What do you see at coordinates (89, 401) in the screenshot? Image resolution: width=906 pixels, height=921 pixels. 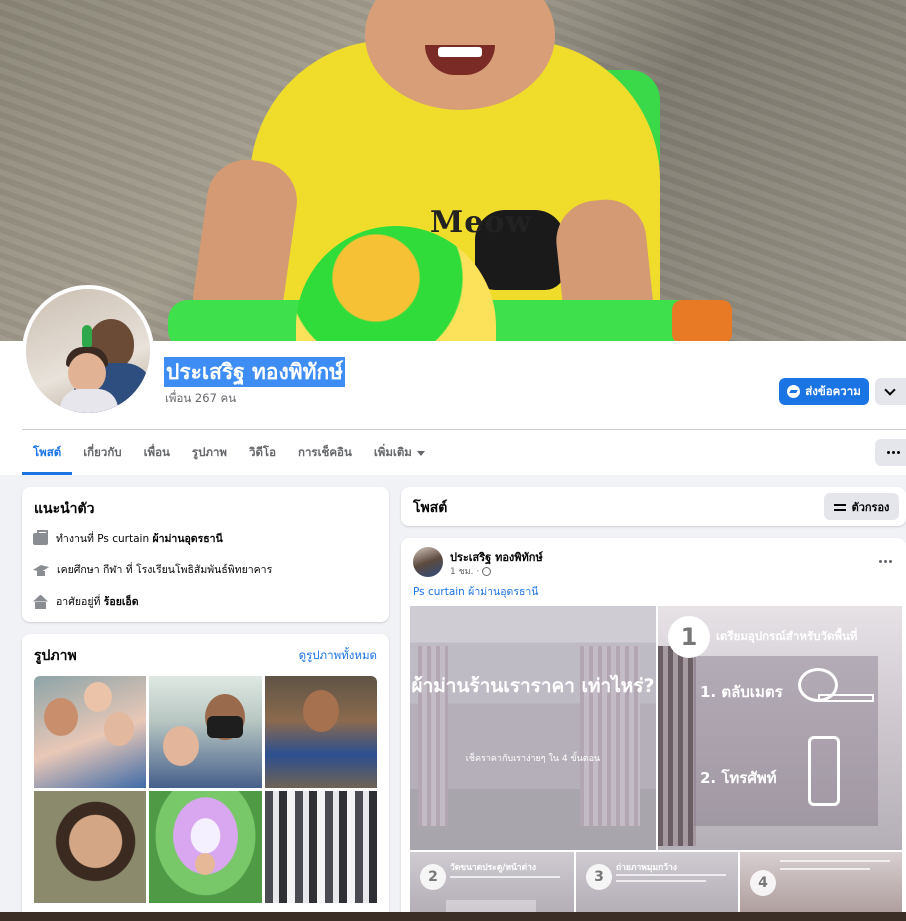 I see `avatar-kid-body` at bounding box center [89, 401].